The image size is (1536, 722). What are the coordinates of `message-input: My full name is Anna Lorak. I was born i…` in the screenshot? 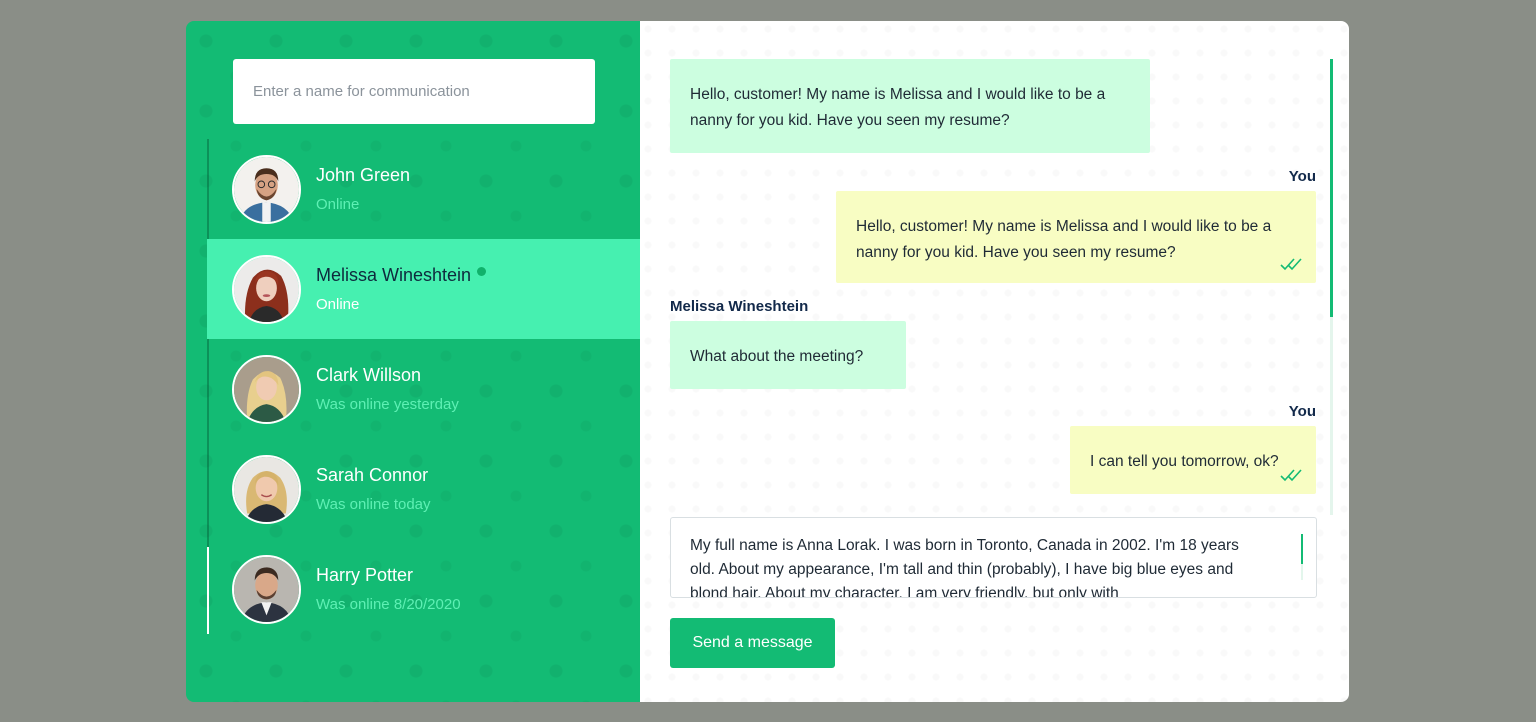 It's located at (993, 557).